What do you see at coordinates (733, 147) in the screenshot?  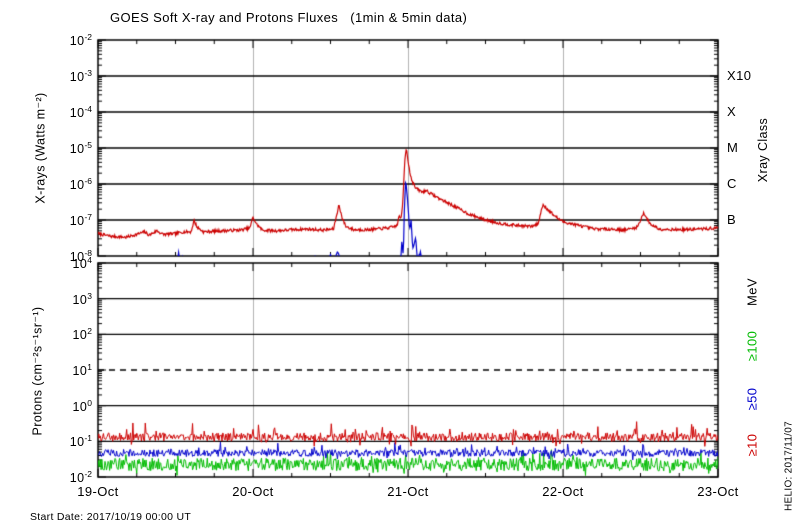 I see `xray-class-label: M` at bounding box center [733, 147].